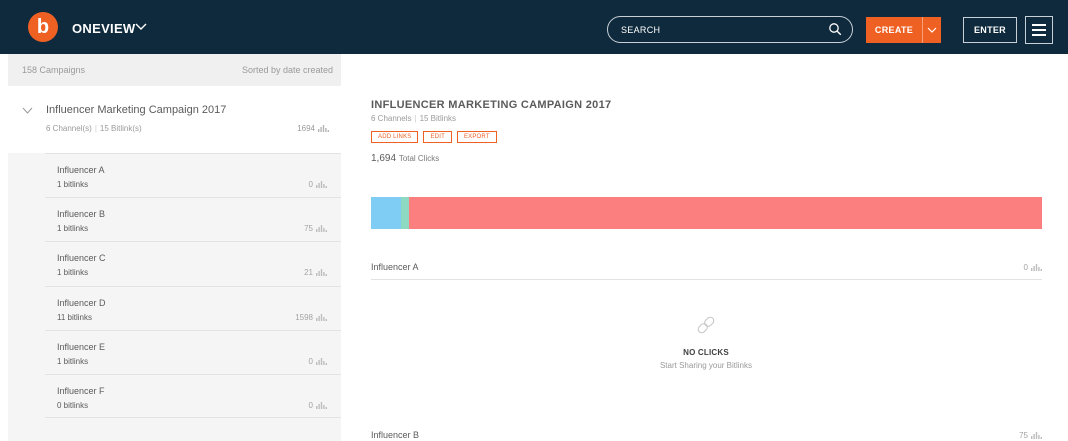 This screenshot has height=441, width=1068. I want to click on channel-row-clicks-value: 0, so click(1025, 267).